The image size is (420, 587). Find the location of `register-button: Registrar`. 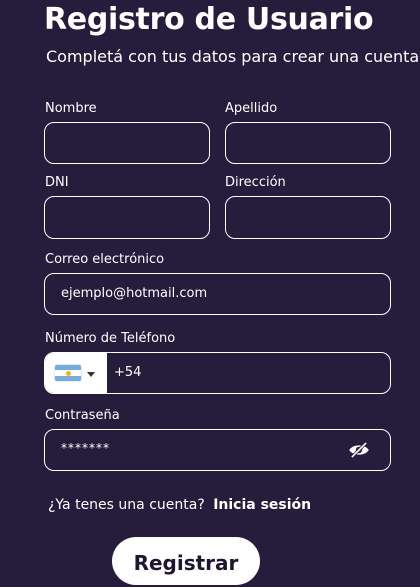

register-button: Registrar is located at coordinates (186, 561).